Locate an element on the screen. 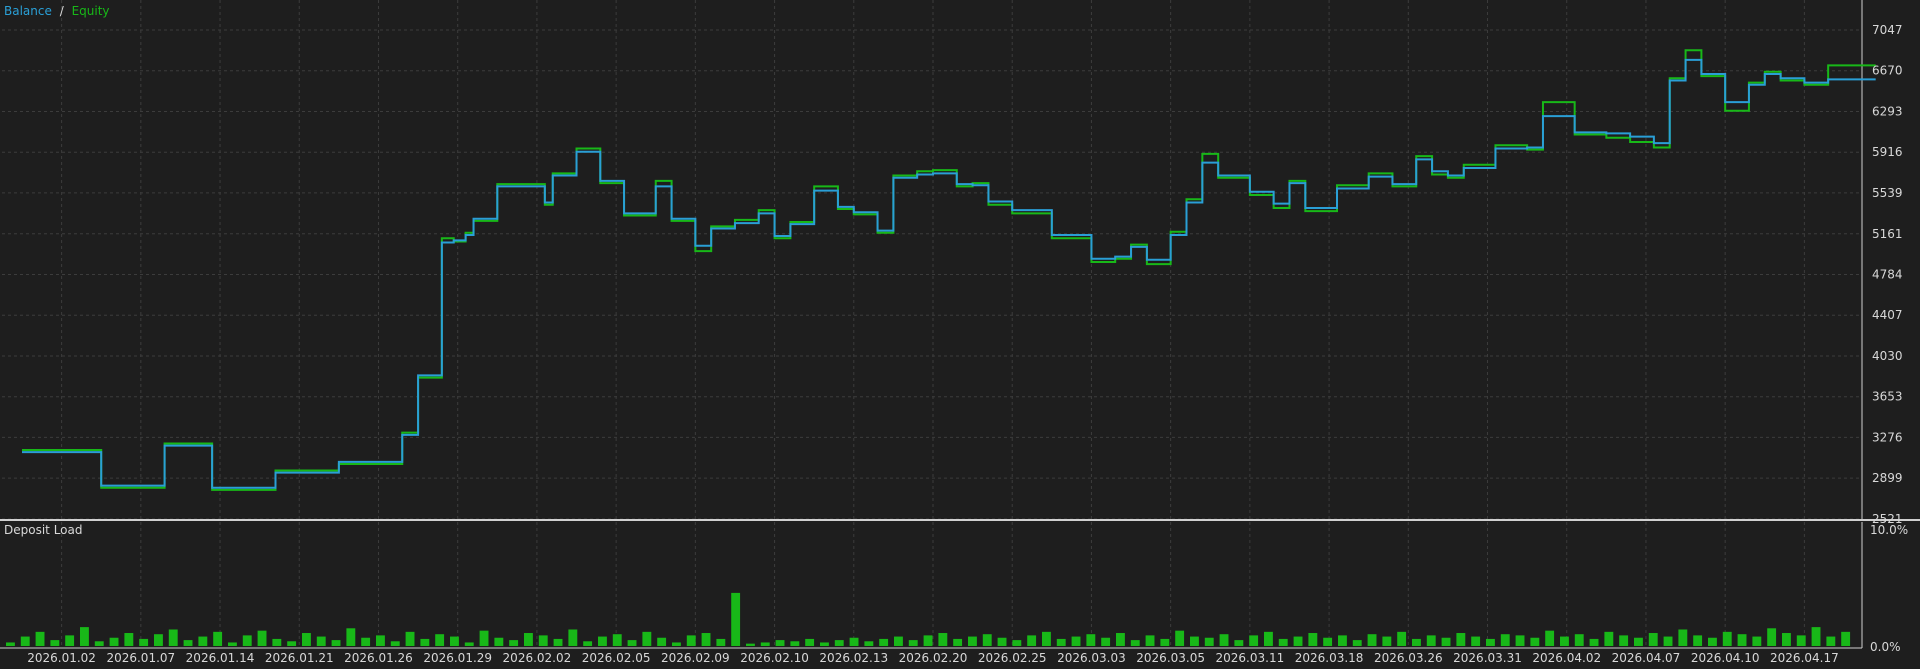 The width and height of the screenshot is (1920, 669). legend-equity: Equity is located at coordinates (91, 11).